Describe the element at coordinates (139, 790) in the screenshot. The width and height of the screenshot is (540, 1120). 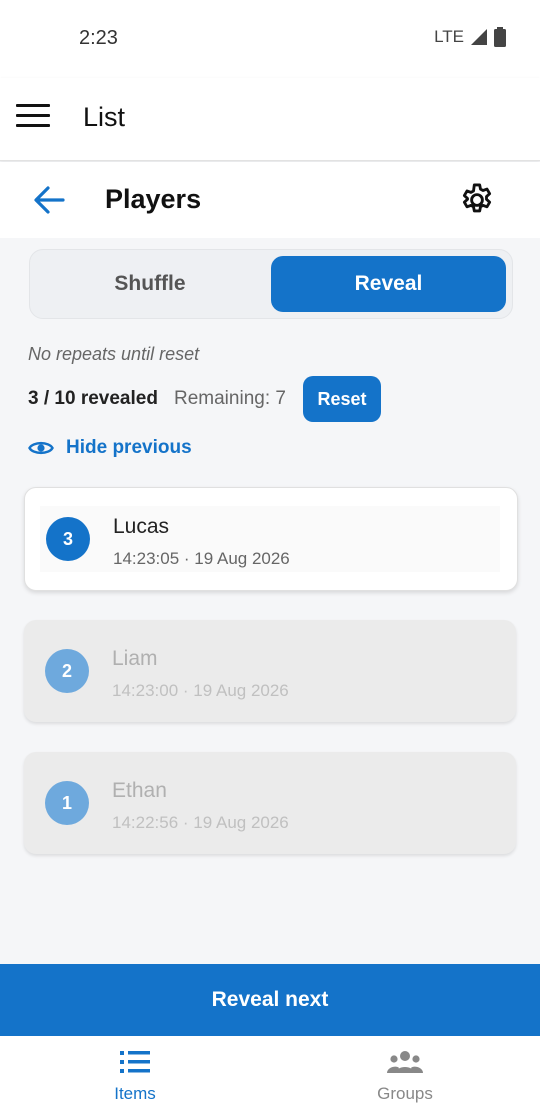
I see `player-name: Ethan` at that location.